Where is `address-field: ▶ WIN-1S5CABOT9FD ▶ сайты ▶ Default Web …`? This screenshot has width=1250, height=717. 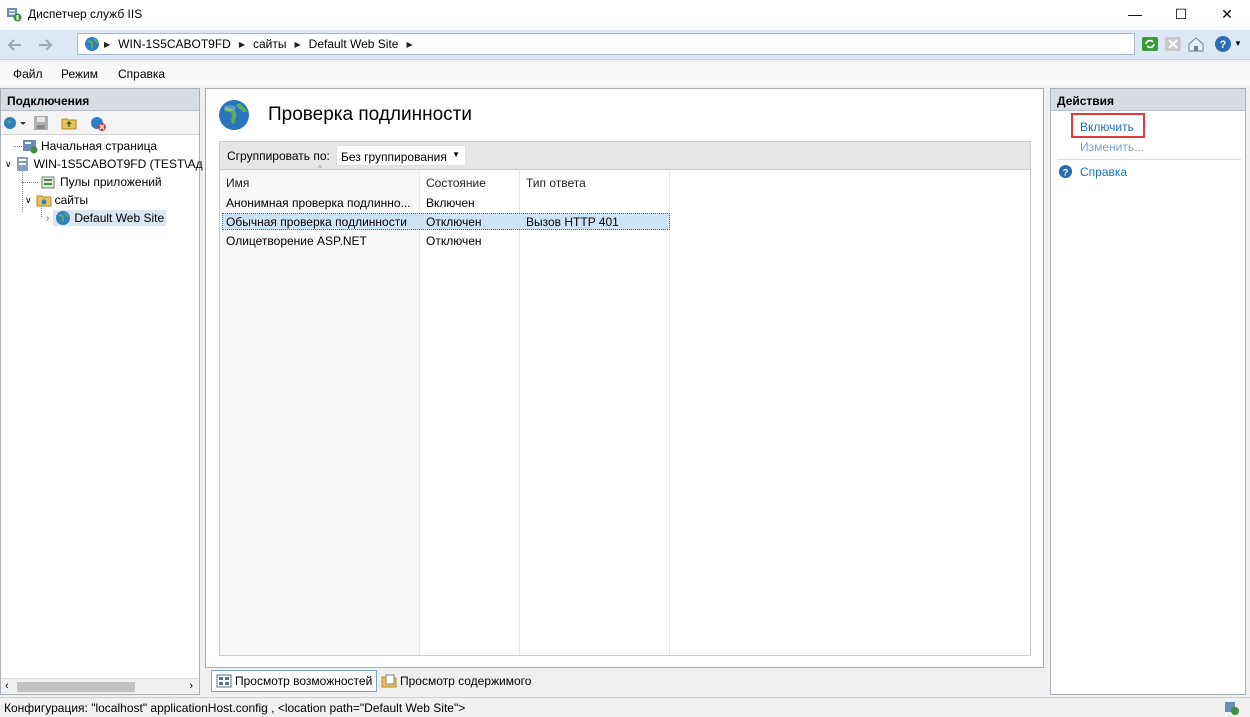 address-field: ▶ WIN-1S5CABOT9FD ▶ сайты ▶ Default Web … is located at coordinates (606, 44).